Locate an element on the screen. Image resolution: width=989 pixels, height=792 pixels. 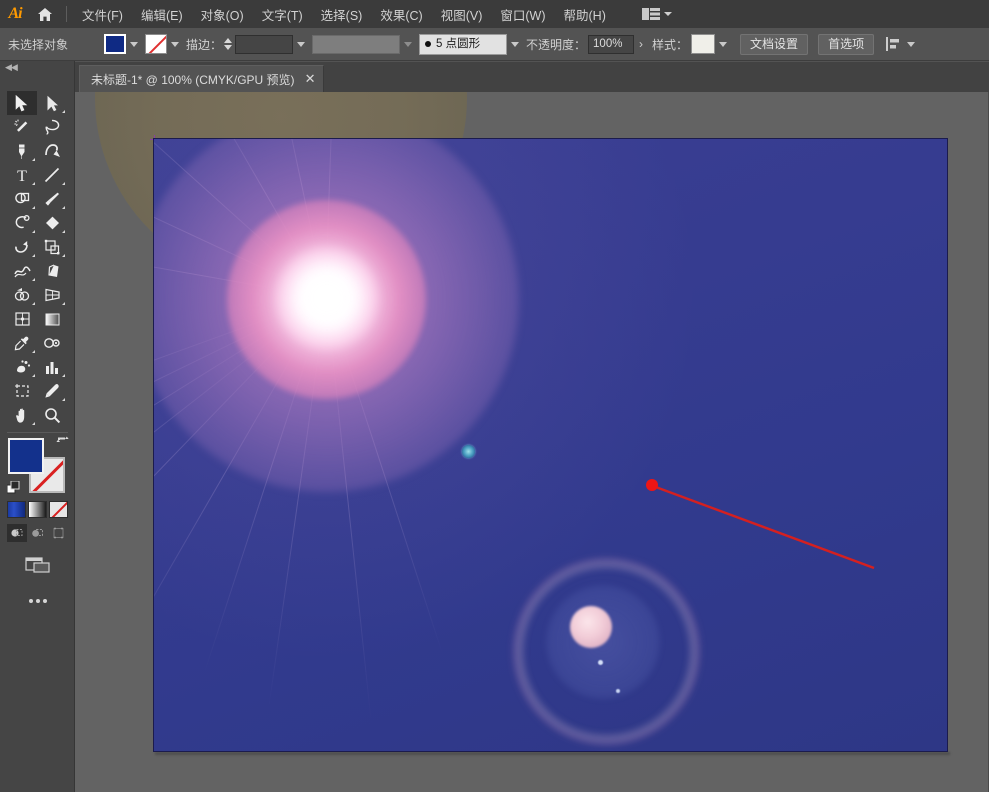
type-tool: T is located at coordinates (22, 175).